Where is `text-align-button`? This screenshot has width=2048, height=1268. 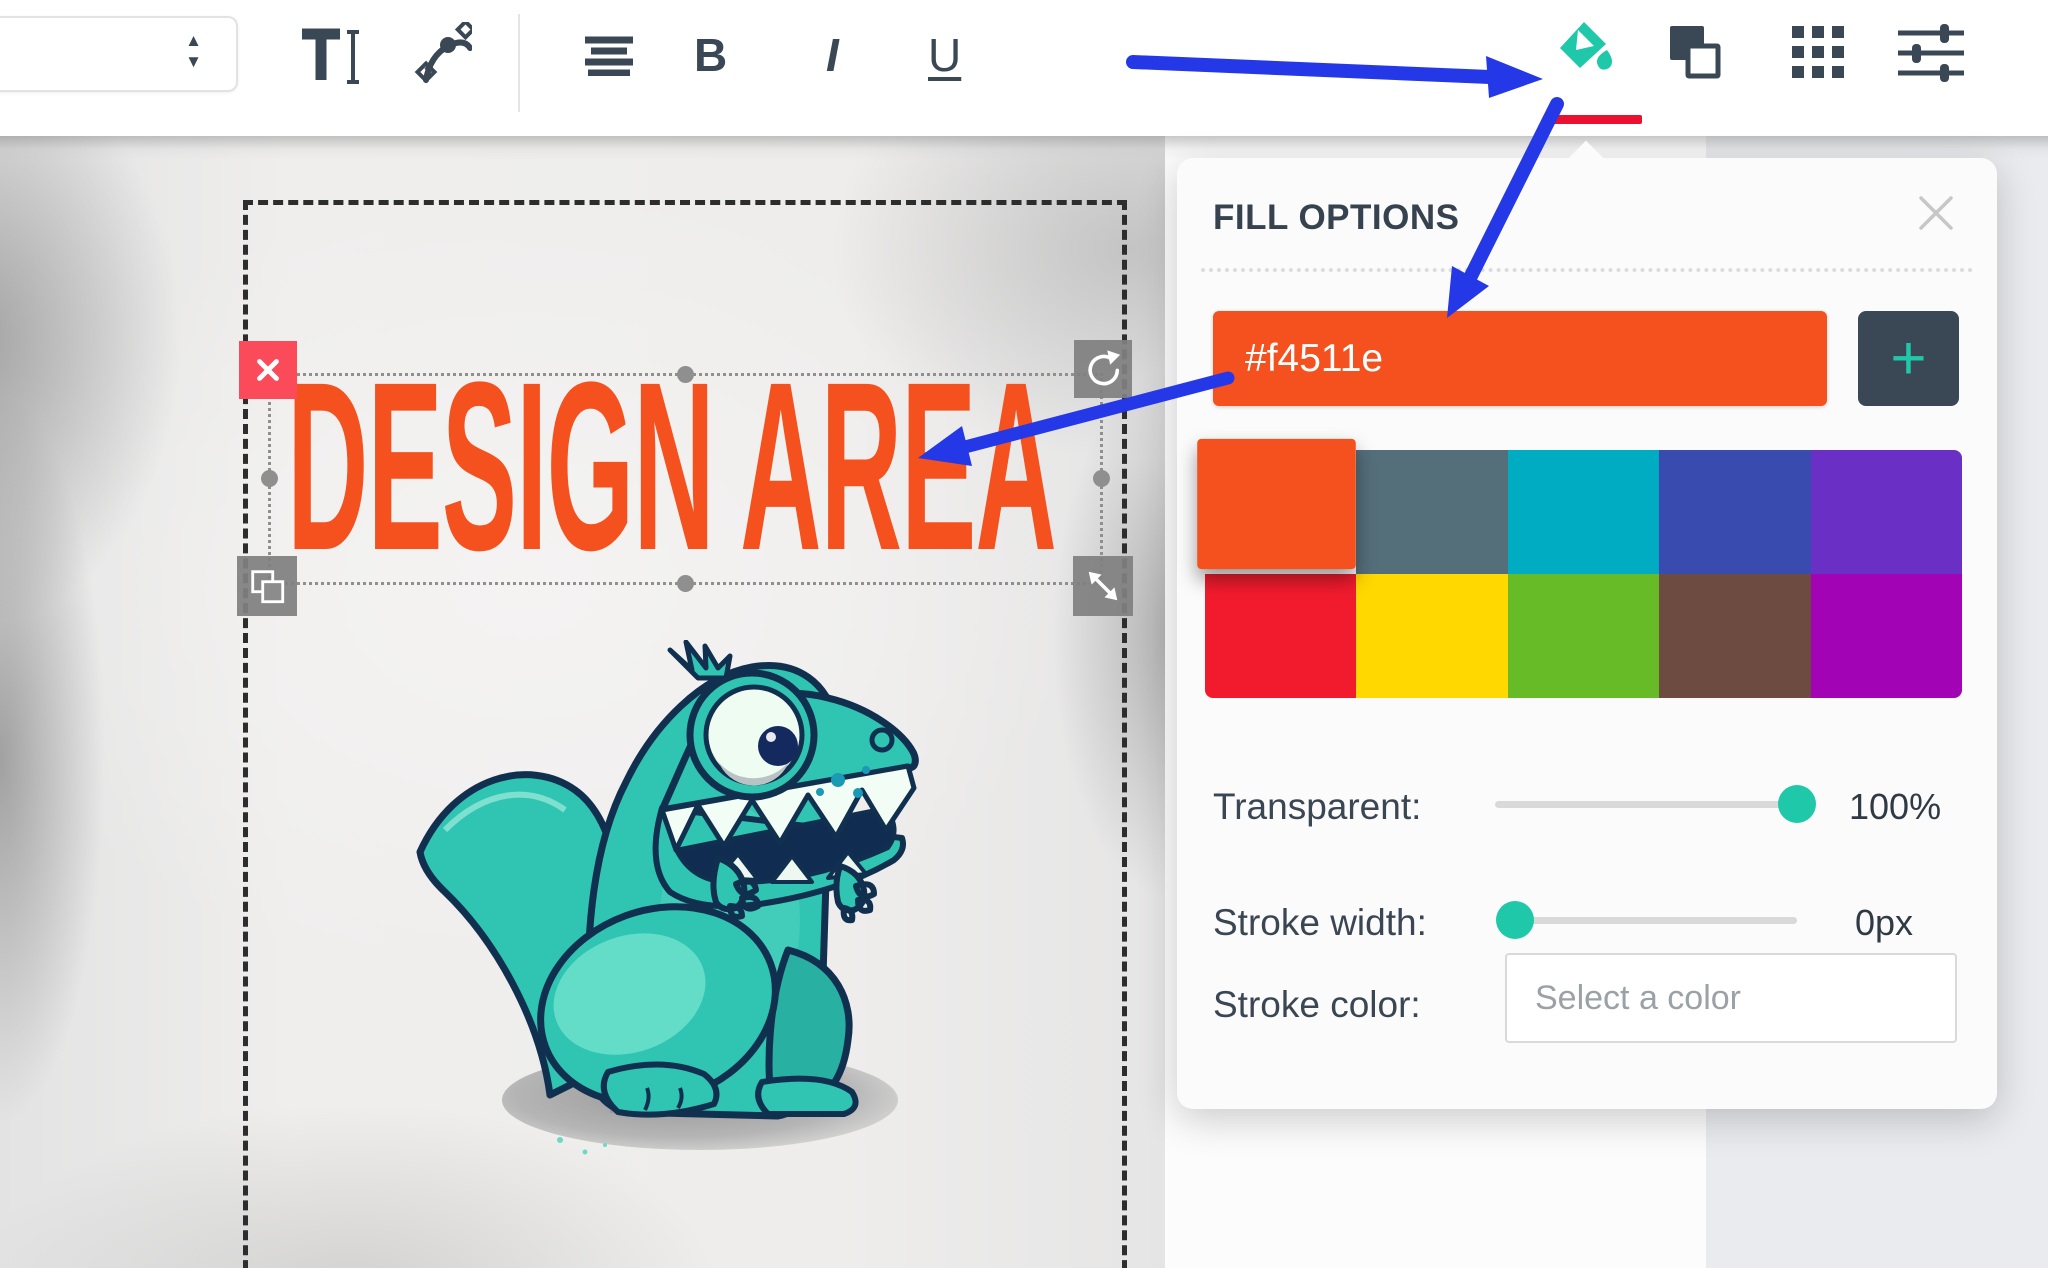 text-align-button is located at coordinates (609, 58).